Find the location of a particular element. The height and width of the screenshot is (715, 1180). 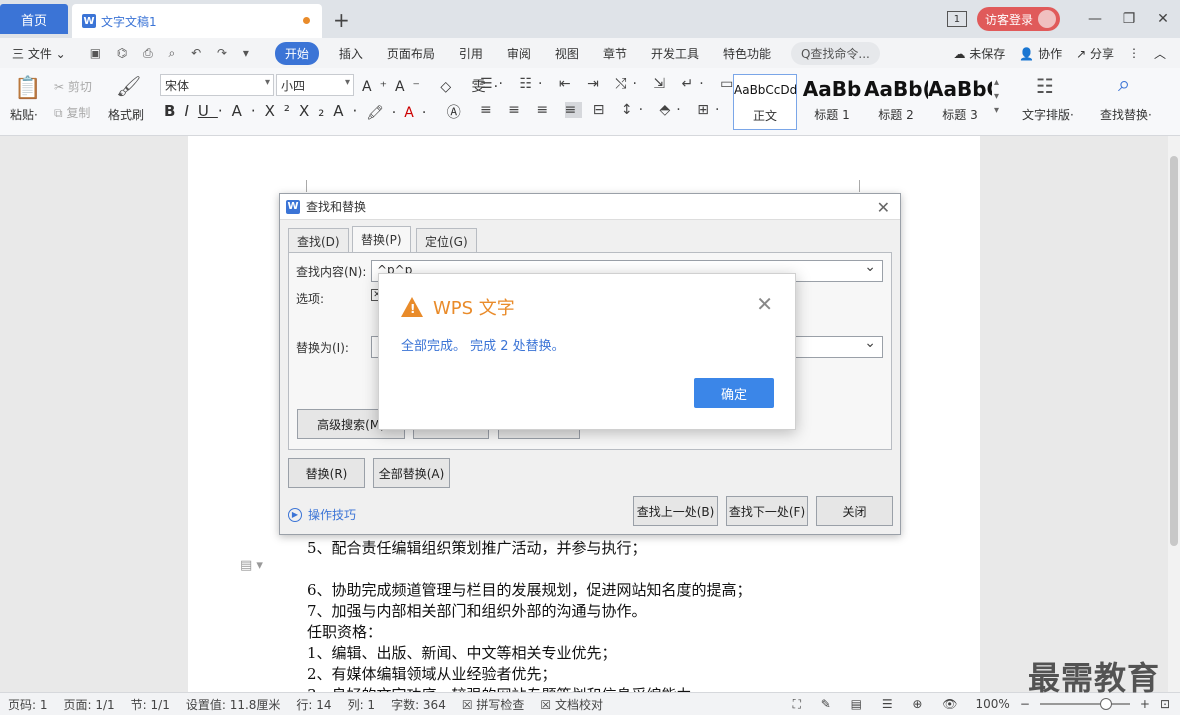

style-heading-2: AaBb( 标题 2 is located at coordinates (896, 102).